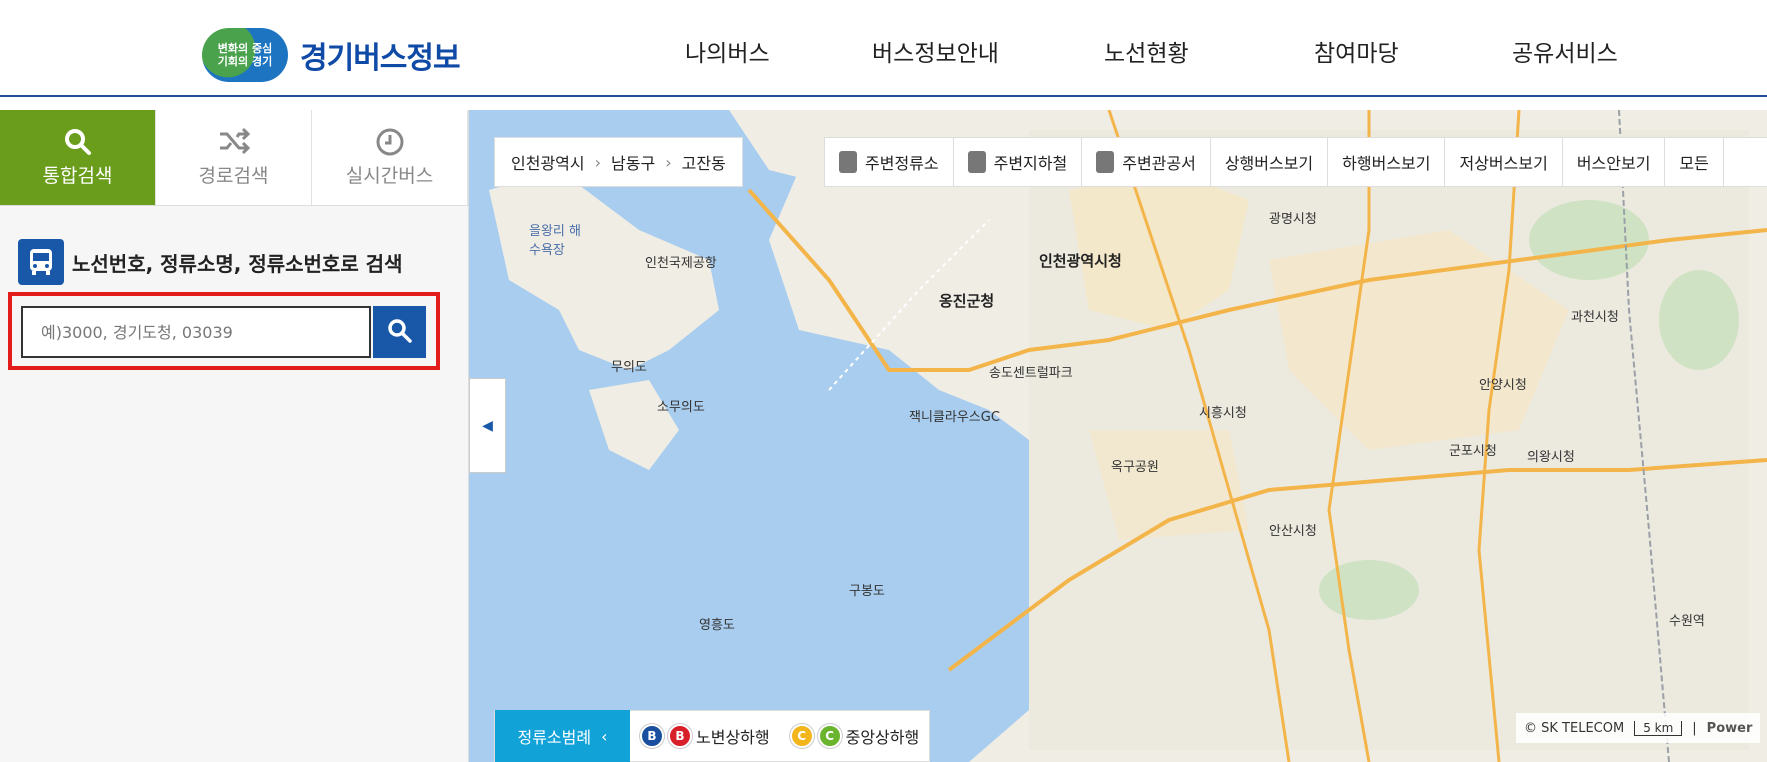 The height and width of the screenshot is (762, 1767). Describe the element at coordinates (1687, 621) in the screenshot. I see `map-label: 수원역` at that location.